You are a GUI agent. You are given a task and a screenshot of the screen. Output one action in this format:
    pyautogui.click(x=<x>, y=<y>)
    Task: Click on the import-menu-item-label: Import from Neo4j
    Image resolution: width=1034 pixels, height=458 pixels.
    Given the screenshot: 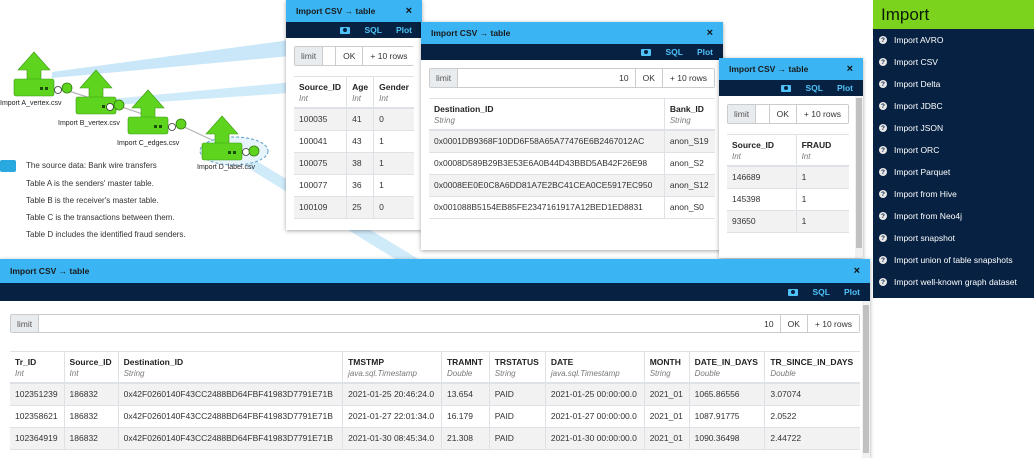 What is the action you would take?
    pyautogui.click(x=928, y=216)
    